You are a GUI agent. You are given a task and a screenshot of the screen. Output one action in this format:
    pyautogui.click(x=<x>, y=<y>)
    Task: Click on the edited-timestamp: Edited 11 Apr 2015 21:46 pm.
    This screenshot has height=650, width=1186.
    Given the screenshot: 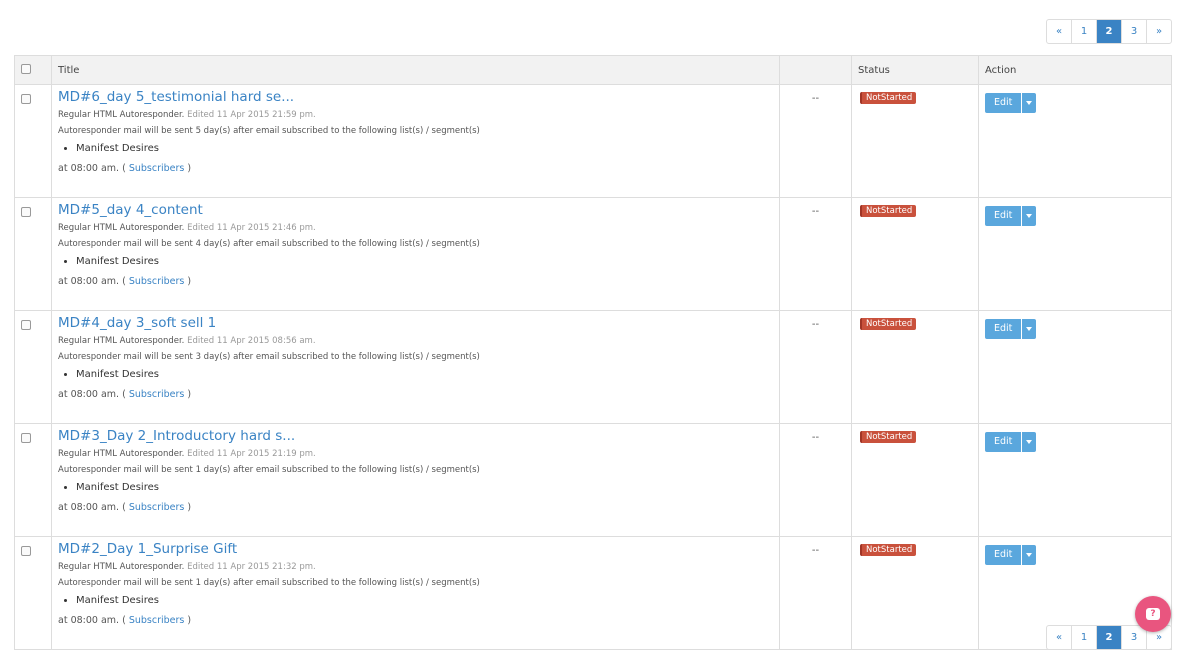 What is the action you would take?
    pyautogui.click(x=251, y=228)
    